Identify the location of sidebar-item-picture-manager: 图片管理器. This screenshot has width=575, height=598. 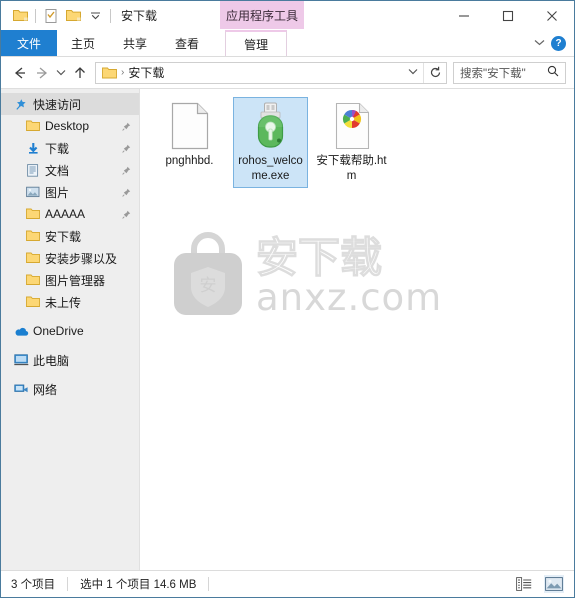
(70, 280).